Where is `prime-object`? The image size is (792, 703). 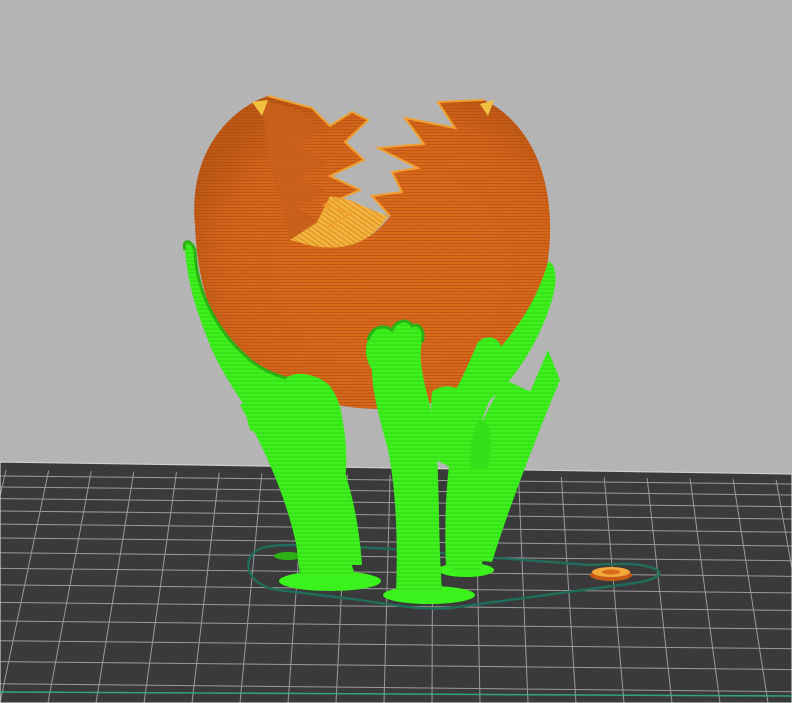
prime-object is located at coordinates (611, 574).